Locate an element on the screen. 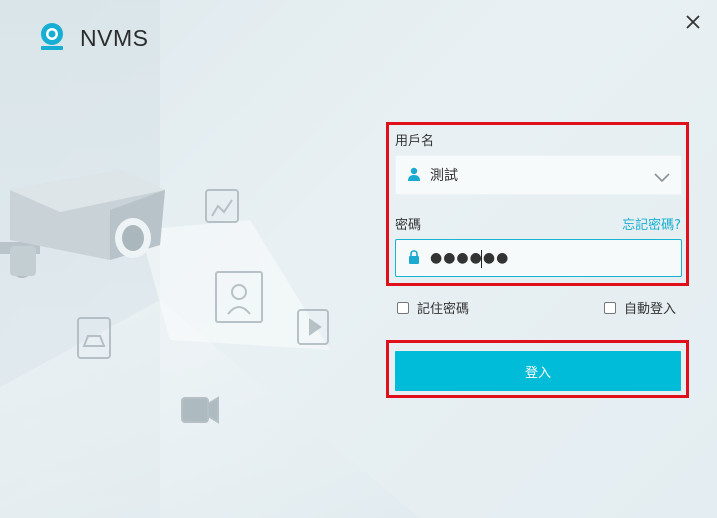  chevron-down-icon is located at coordinates (662, 177).